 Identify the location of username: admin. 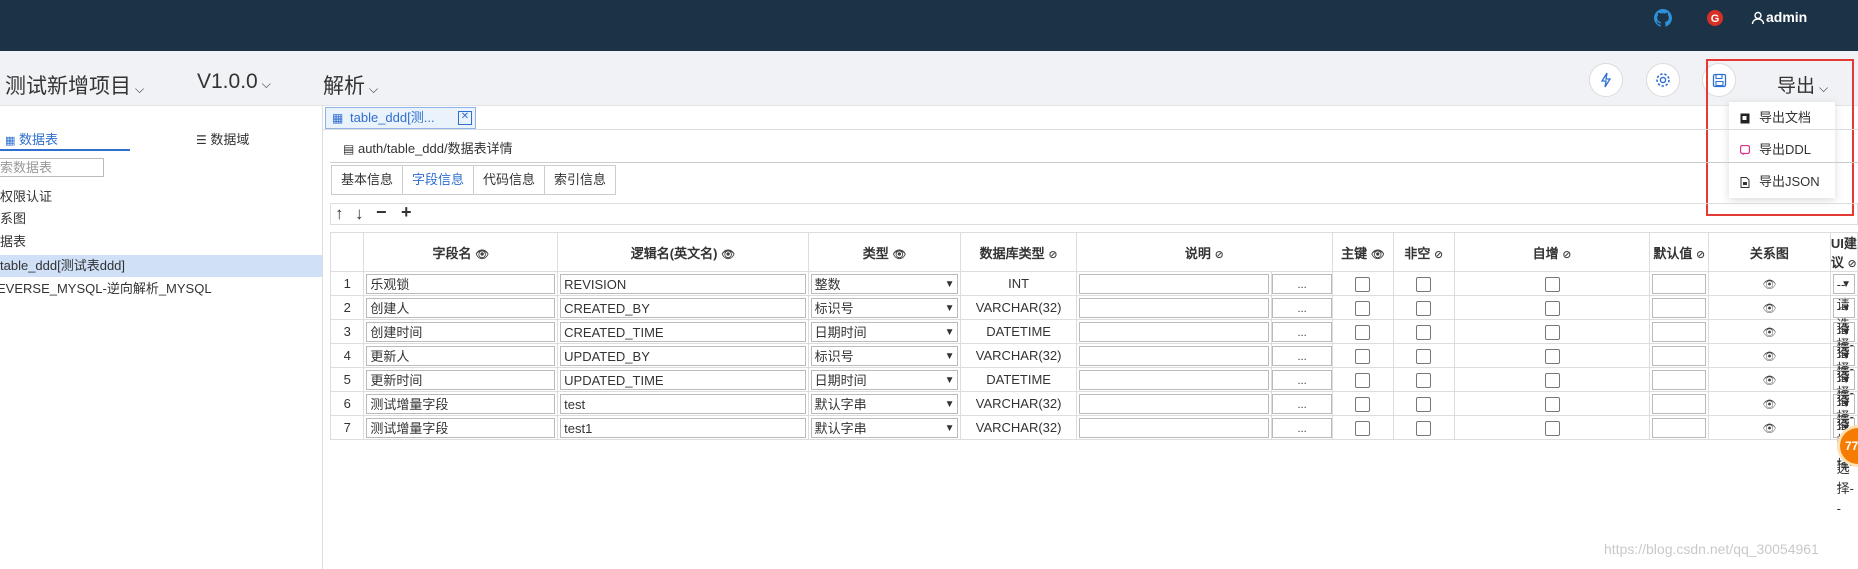
(1786, 17).